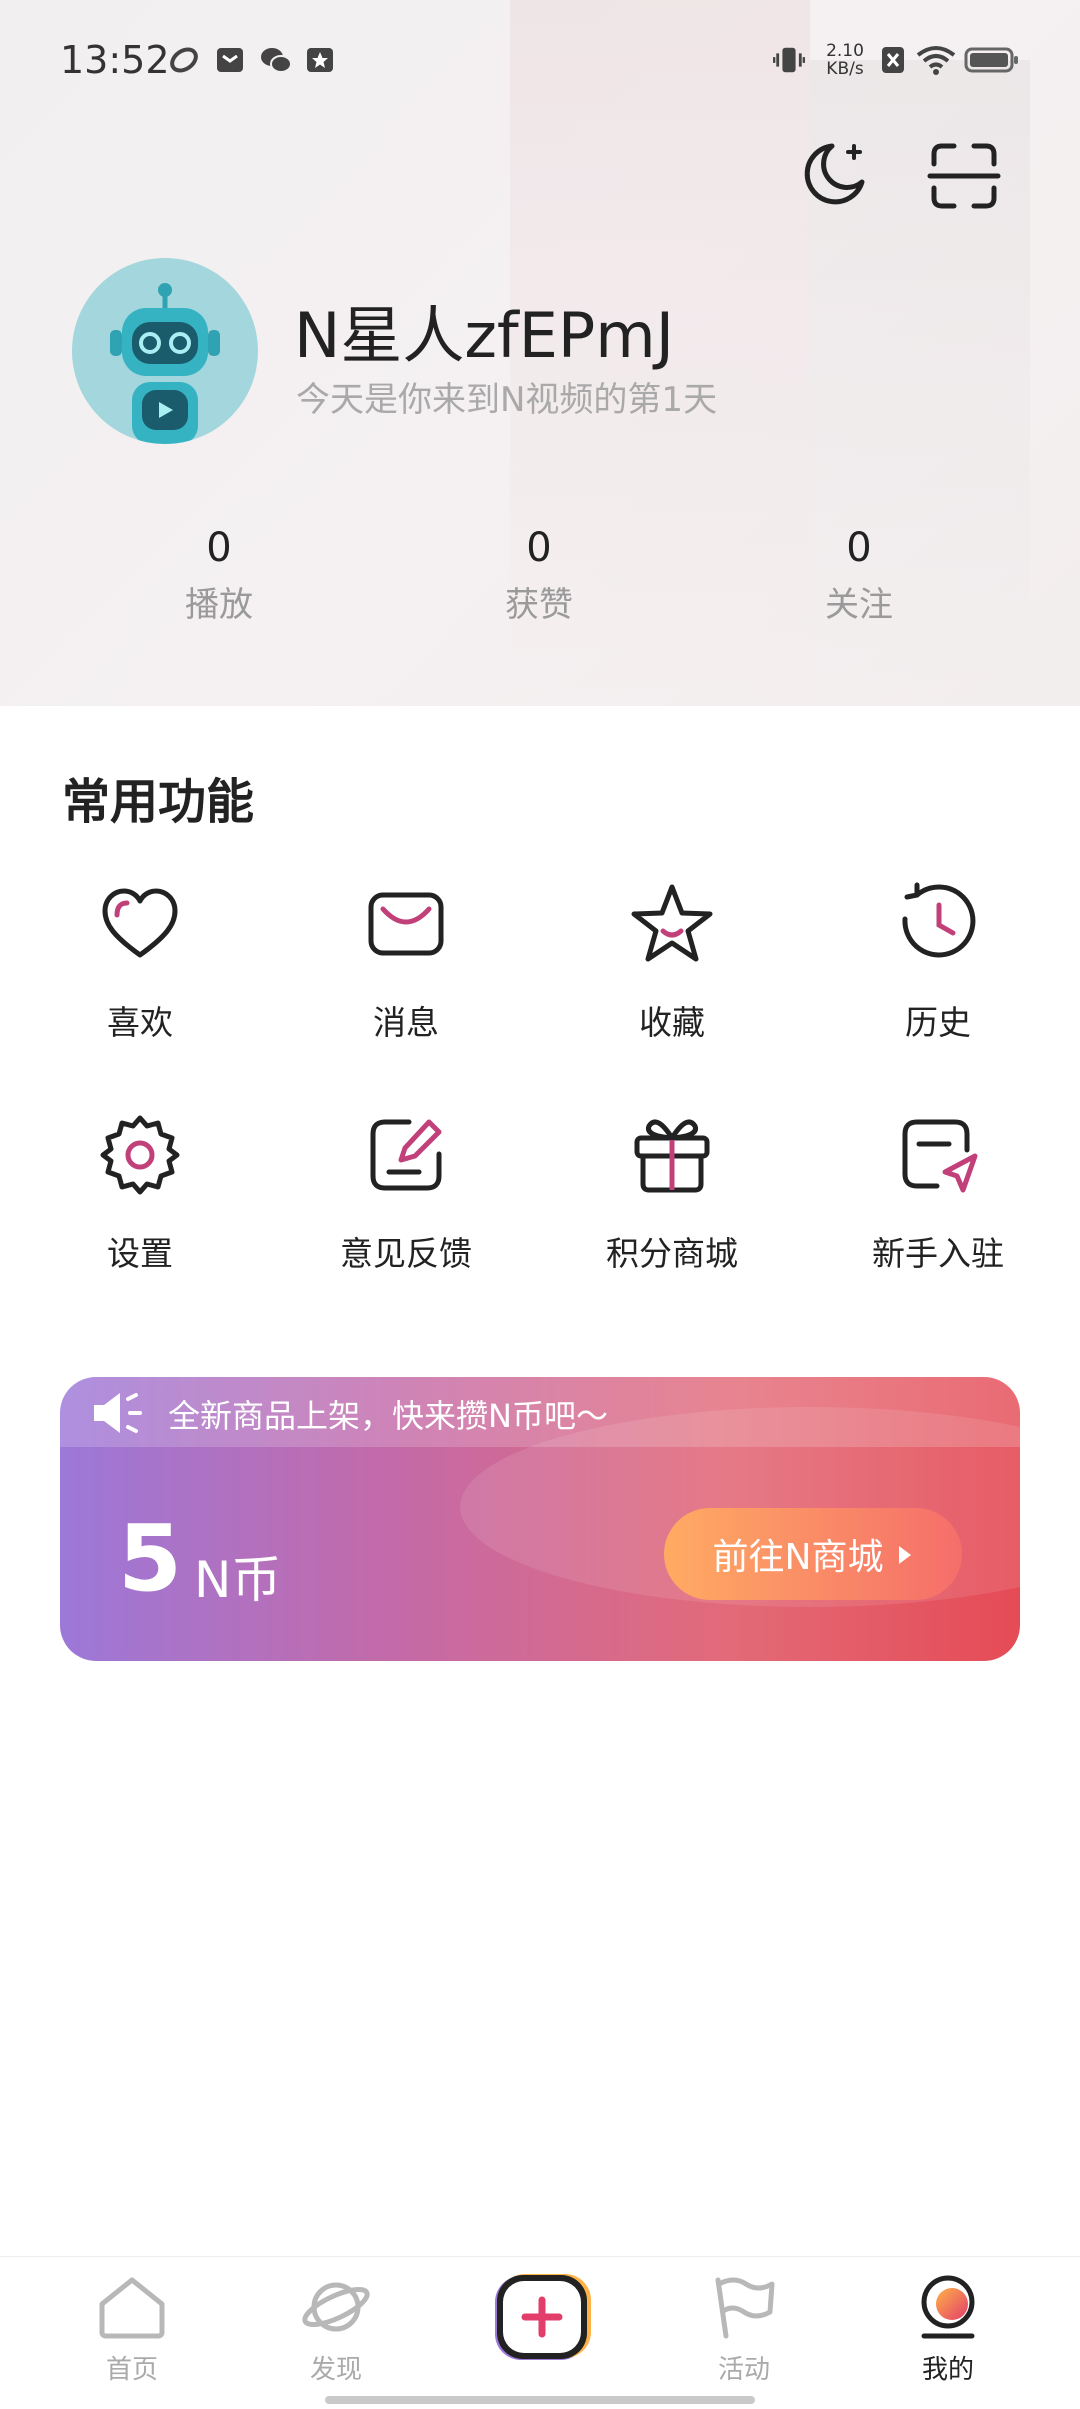 Image resolution: width=1080 pixels, height=2409 pixels. What do you see at coordinates (140, 1155) in the screenshot?
I see `gear-icon` at bounding box center [140, 1155].